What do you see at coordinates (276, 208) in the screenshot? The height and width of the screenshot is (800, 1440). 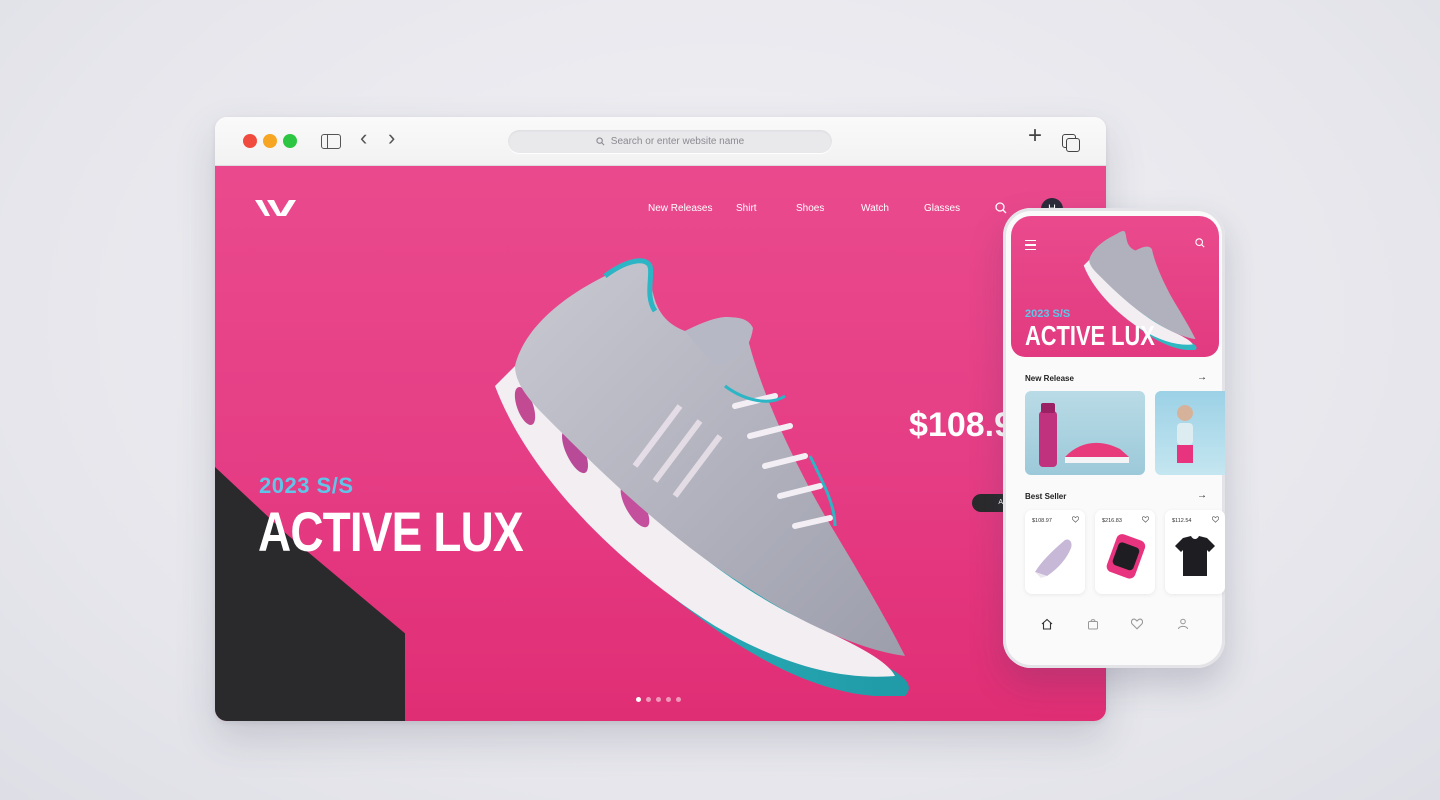 I see `brand-logo-icon` at bounding box center [276, 208].